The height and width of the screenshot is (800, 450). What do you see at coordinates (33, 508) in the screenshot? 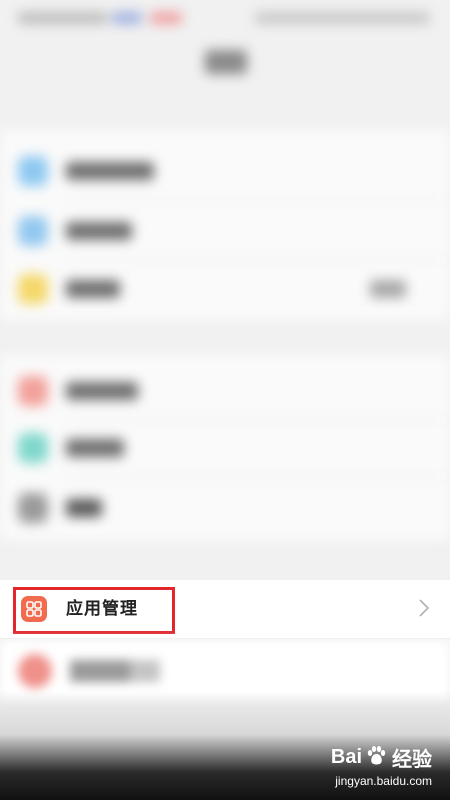
I see `sound-icon` at bounding box center [33, 508].